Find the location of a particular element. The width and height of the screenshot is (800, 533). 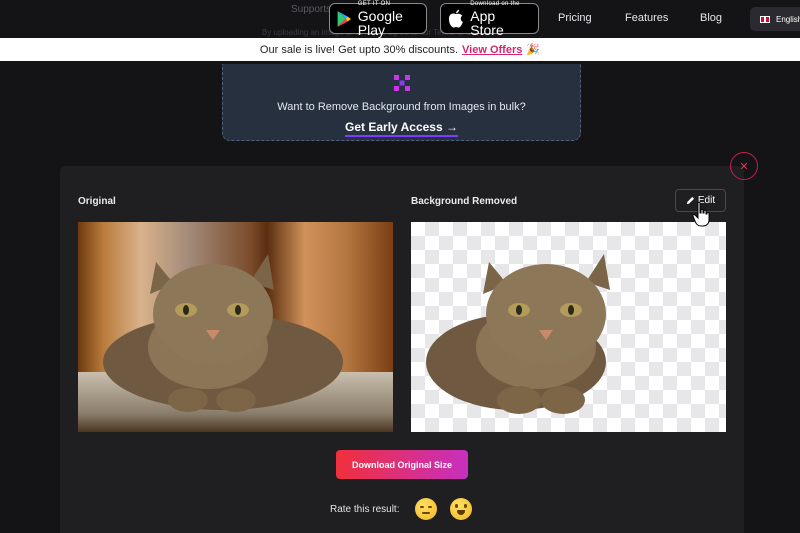

language-selector: English is located at coordinates (775, 19).